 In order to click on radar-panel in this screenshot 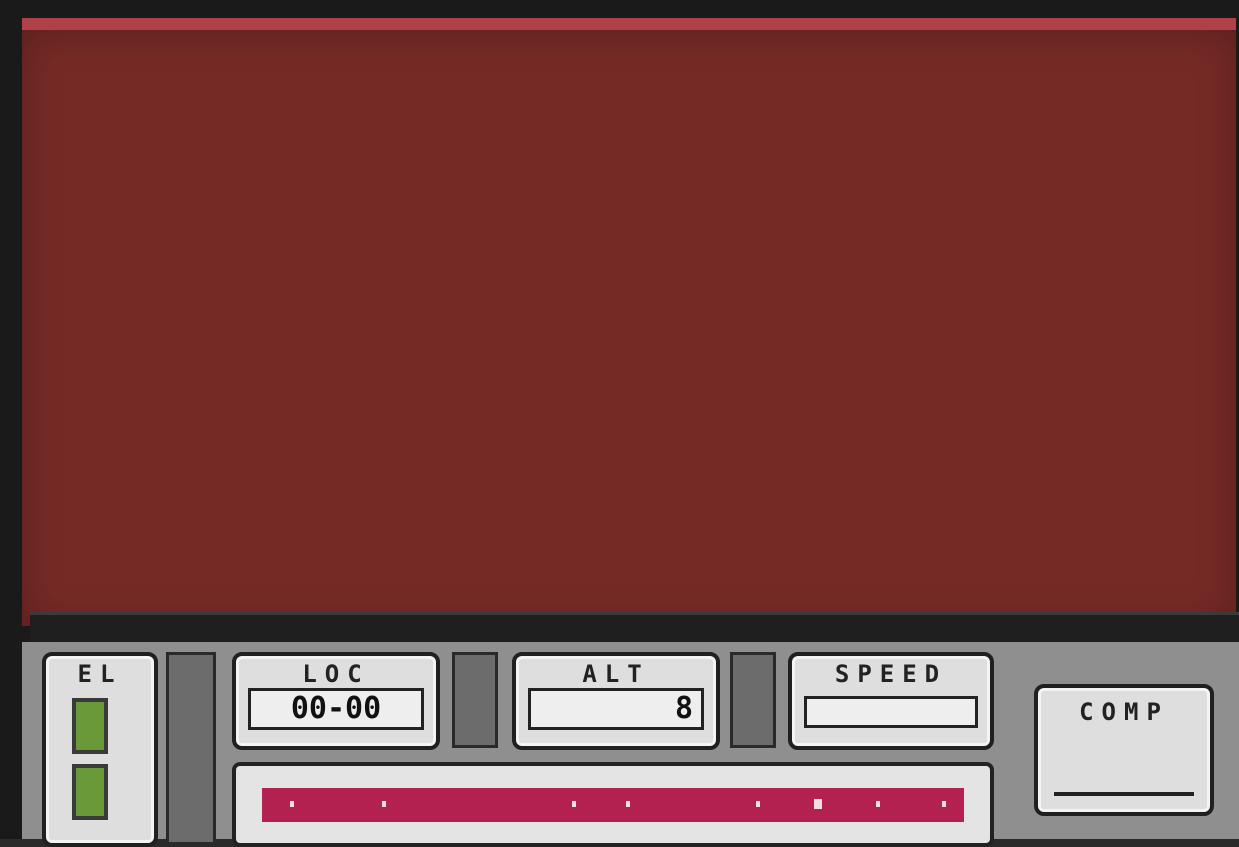, I will do `click(613, 804)`.